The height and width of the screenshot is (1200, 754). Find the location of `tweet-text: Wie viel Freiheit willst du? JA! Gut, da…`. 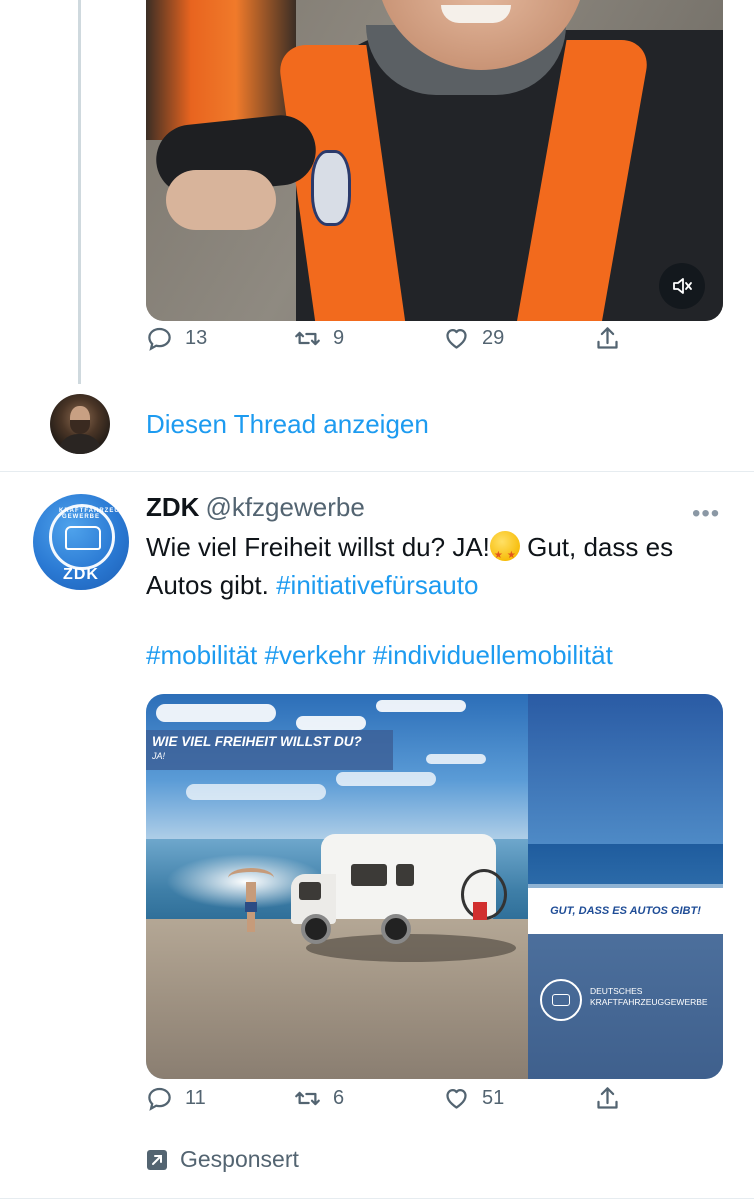

tweet-text: Wie viel Freiheit willst du? JA! Gut, da… is located at coordinates (431, 566).